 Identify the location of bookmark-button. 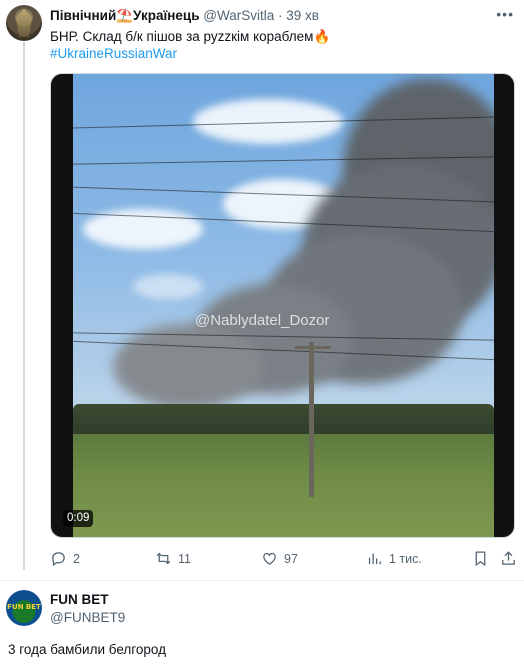
(480, 558).